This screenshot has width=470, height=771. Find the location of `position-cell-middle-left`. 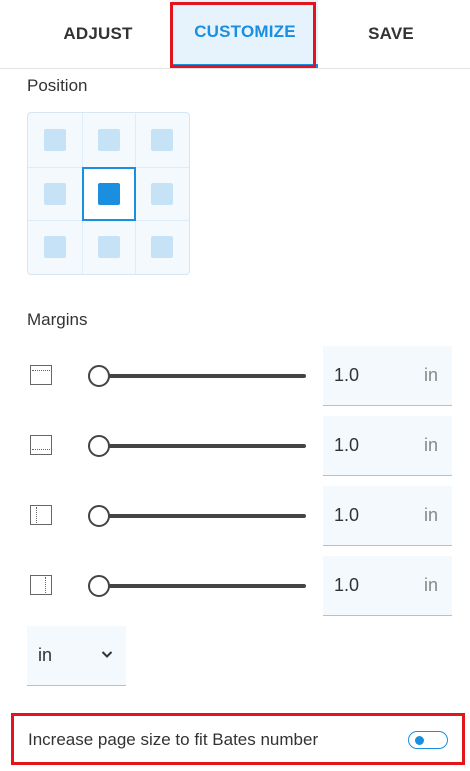

position-cell-middle-left is located at coordinates (55, 194).